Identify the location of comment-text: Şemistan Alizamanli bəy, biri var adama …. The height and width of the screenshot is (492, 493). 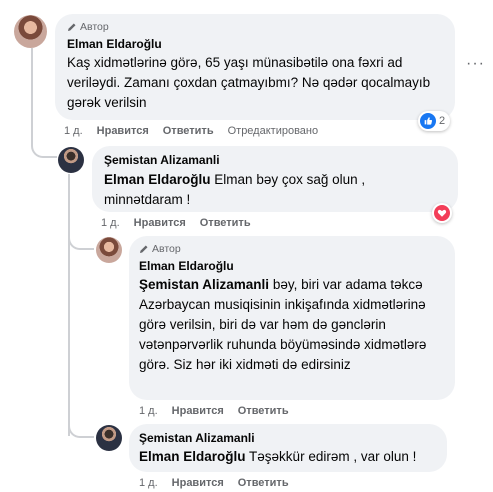
(292, 325).